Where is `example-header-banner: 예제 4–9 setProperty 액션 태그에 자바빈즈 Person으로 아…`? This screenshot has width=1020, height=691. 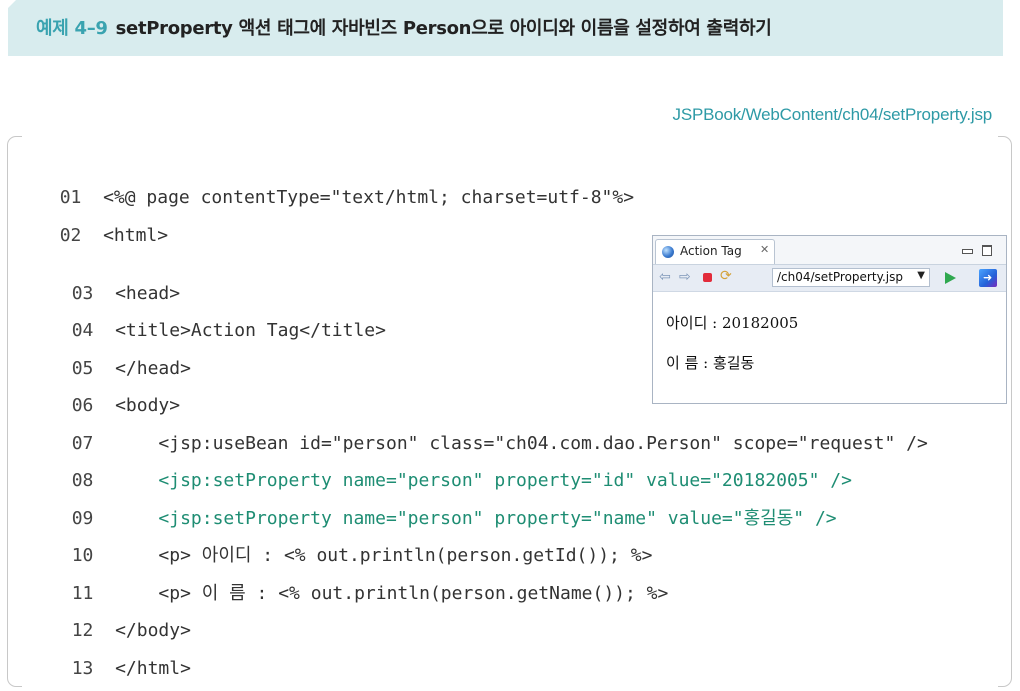 example-header-banner: 예제 4–9 setProperty 액션 태그에 자바빈즈 Person으로 아… is located at coordinates (505, 28).